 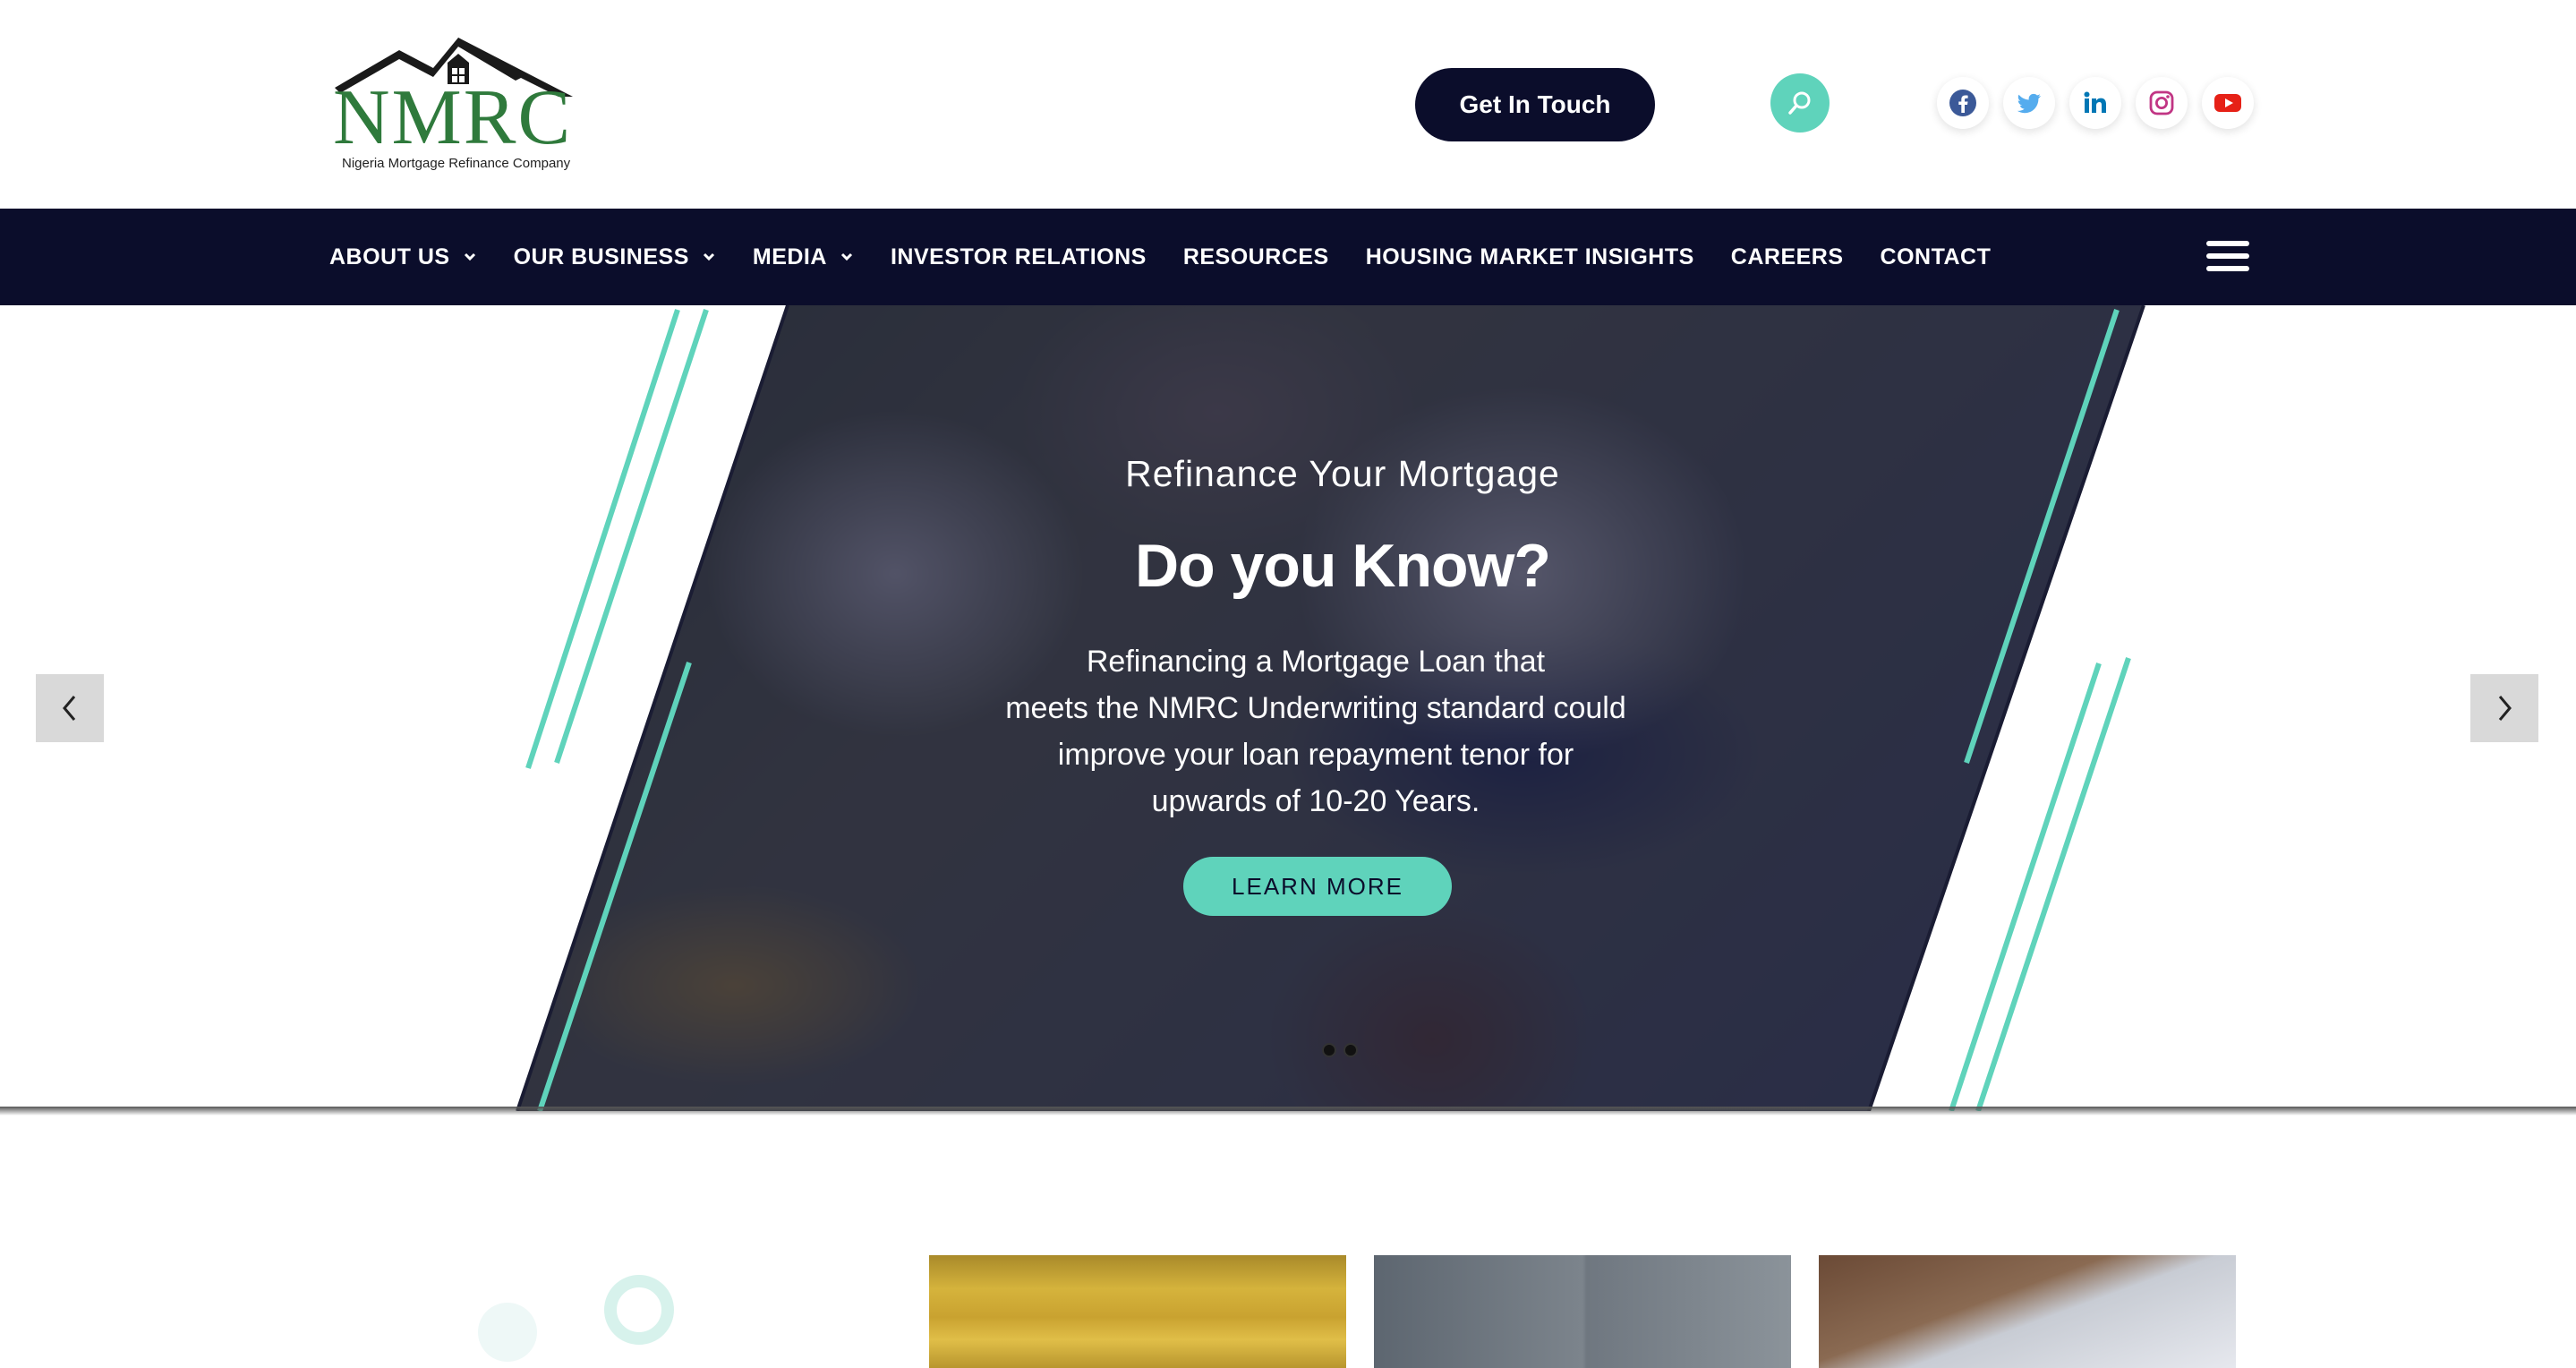 I want to click on facebook-link, so click(x=1963, y=103).